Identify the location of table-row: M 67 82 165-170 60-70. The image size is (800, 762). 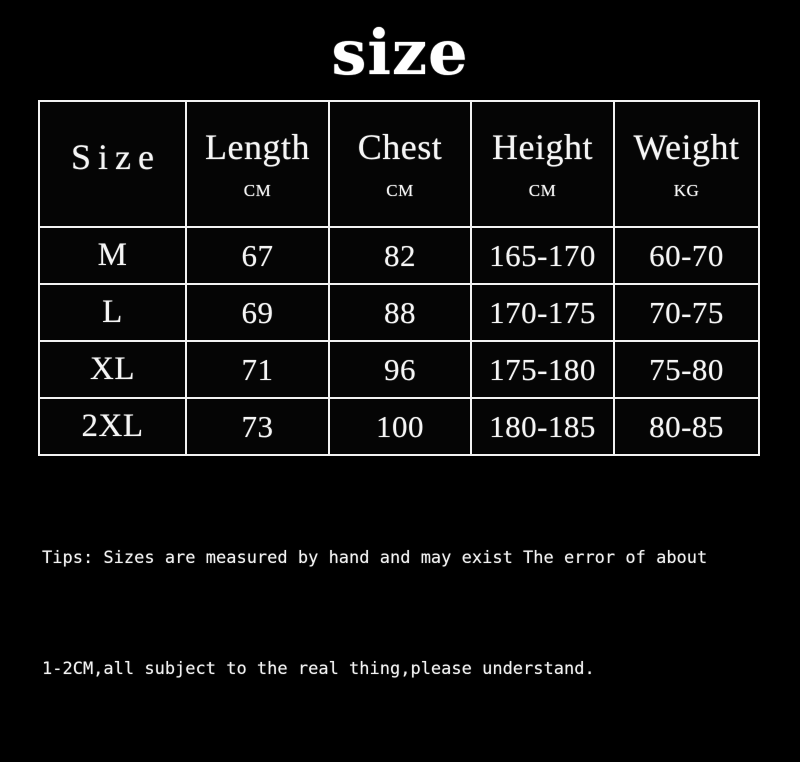
(399, 256).